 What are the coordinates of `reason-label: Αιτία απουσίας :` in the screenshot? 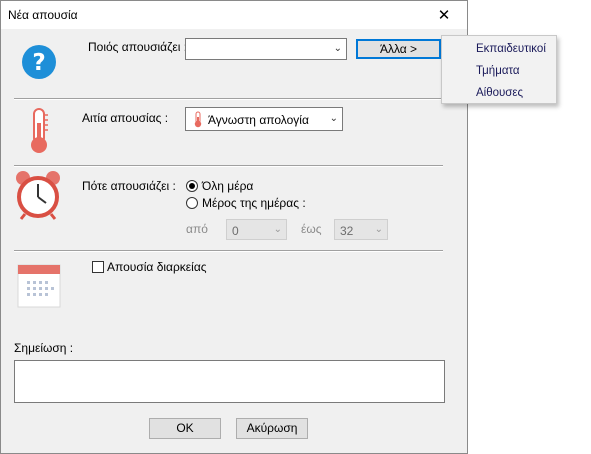 It's located at (125, 118).